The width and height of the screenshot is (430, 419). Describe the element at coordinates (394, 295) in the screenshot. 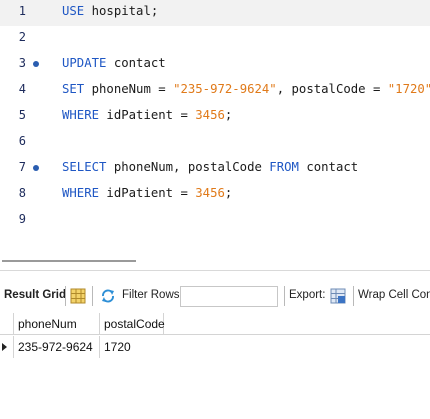

I see `wrap-cell-content-label: Wrap Cell Cont` at that location.